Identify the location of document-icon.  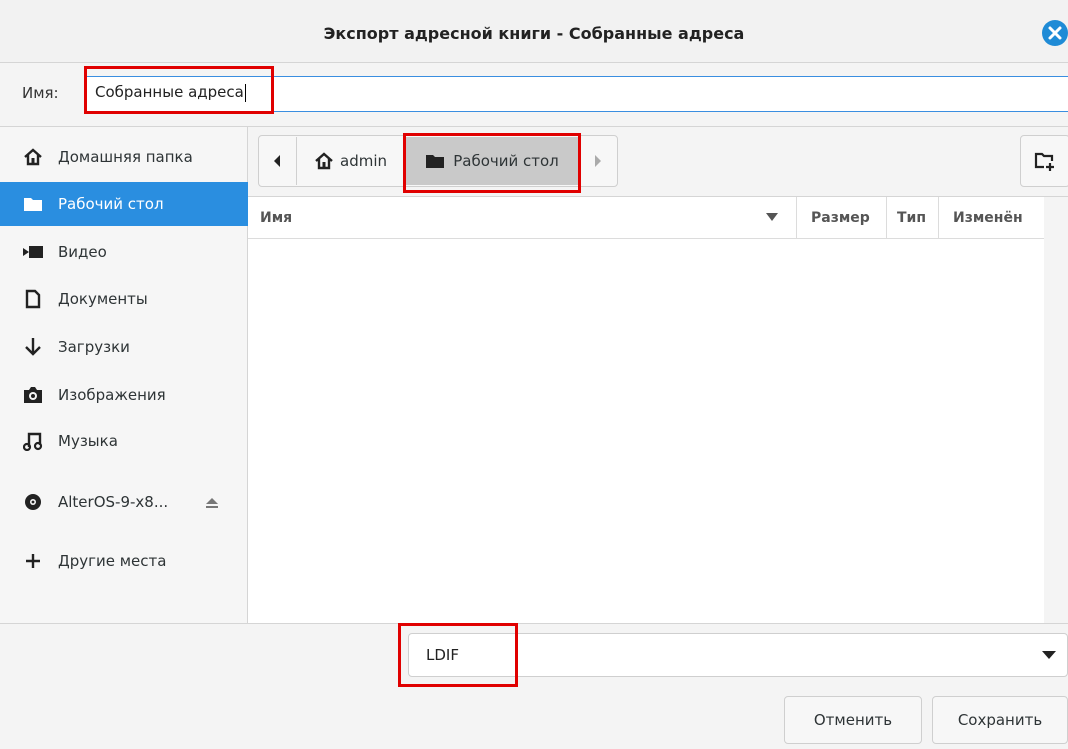
(33, 299).